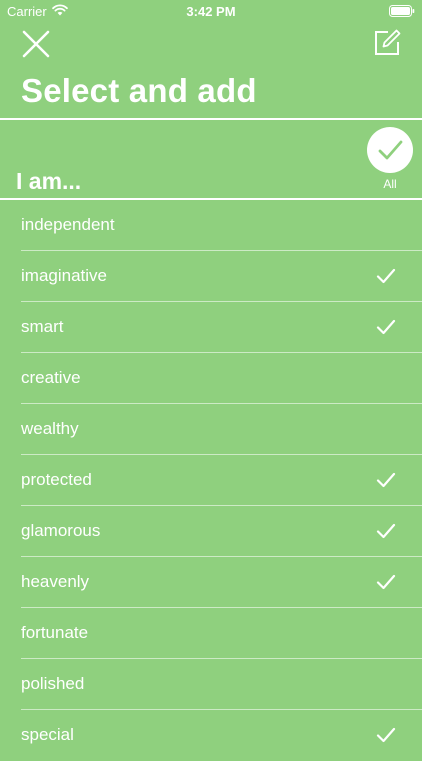  I want to click on list-item-label: creative, so click(51, 377).